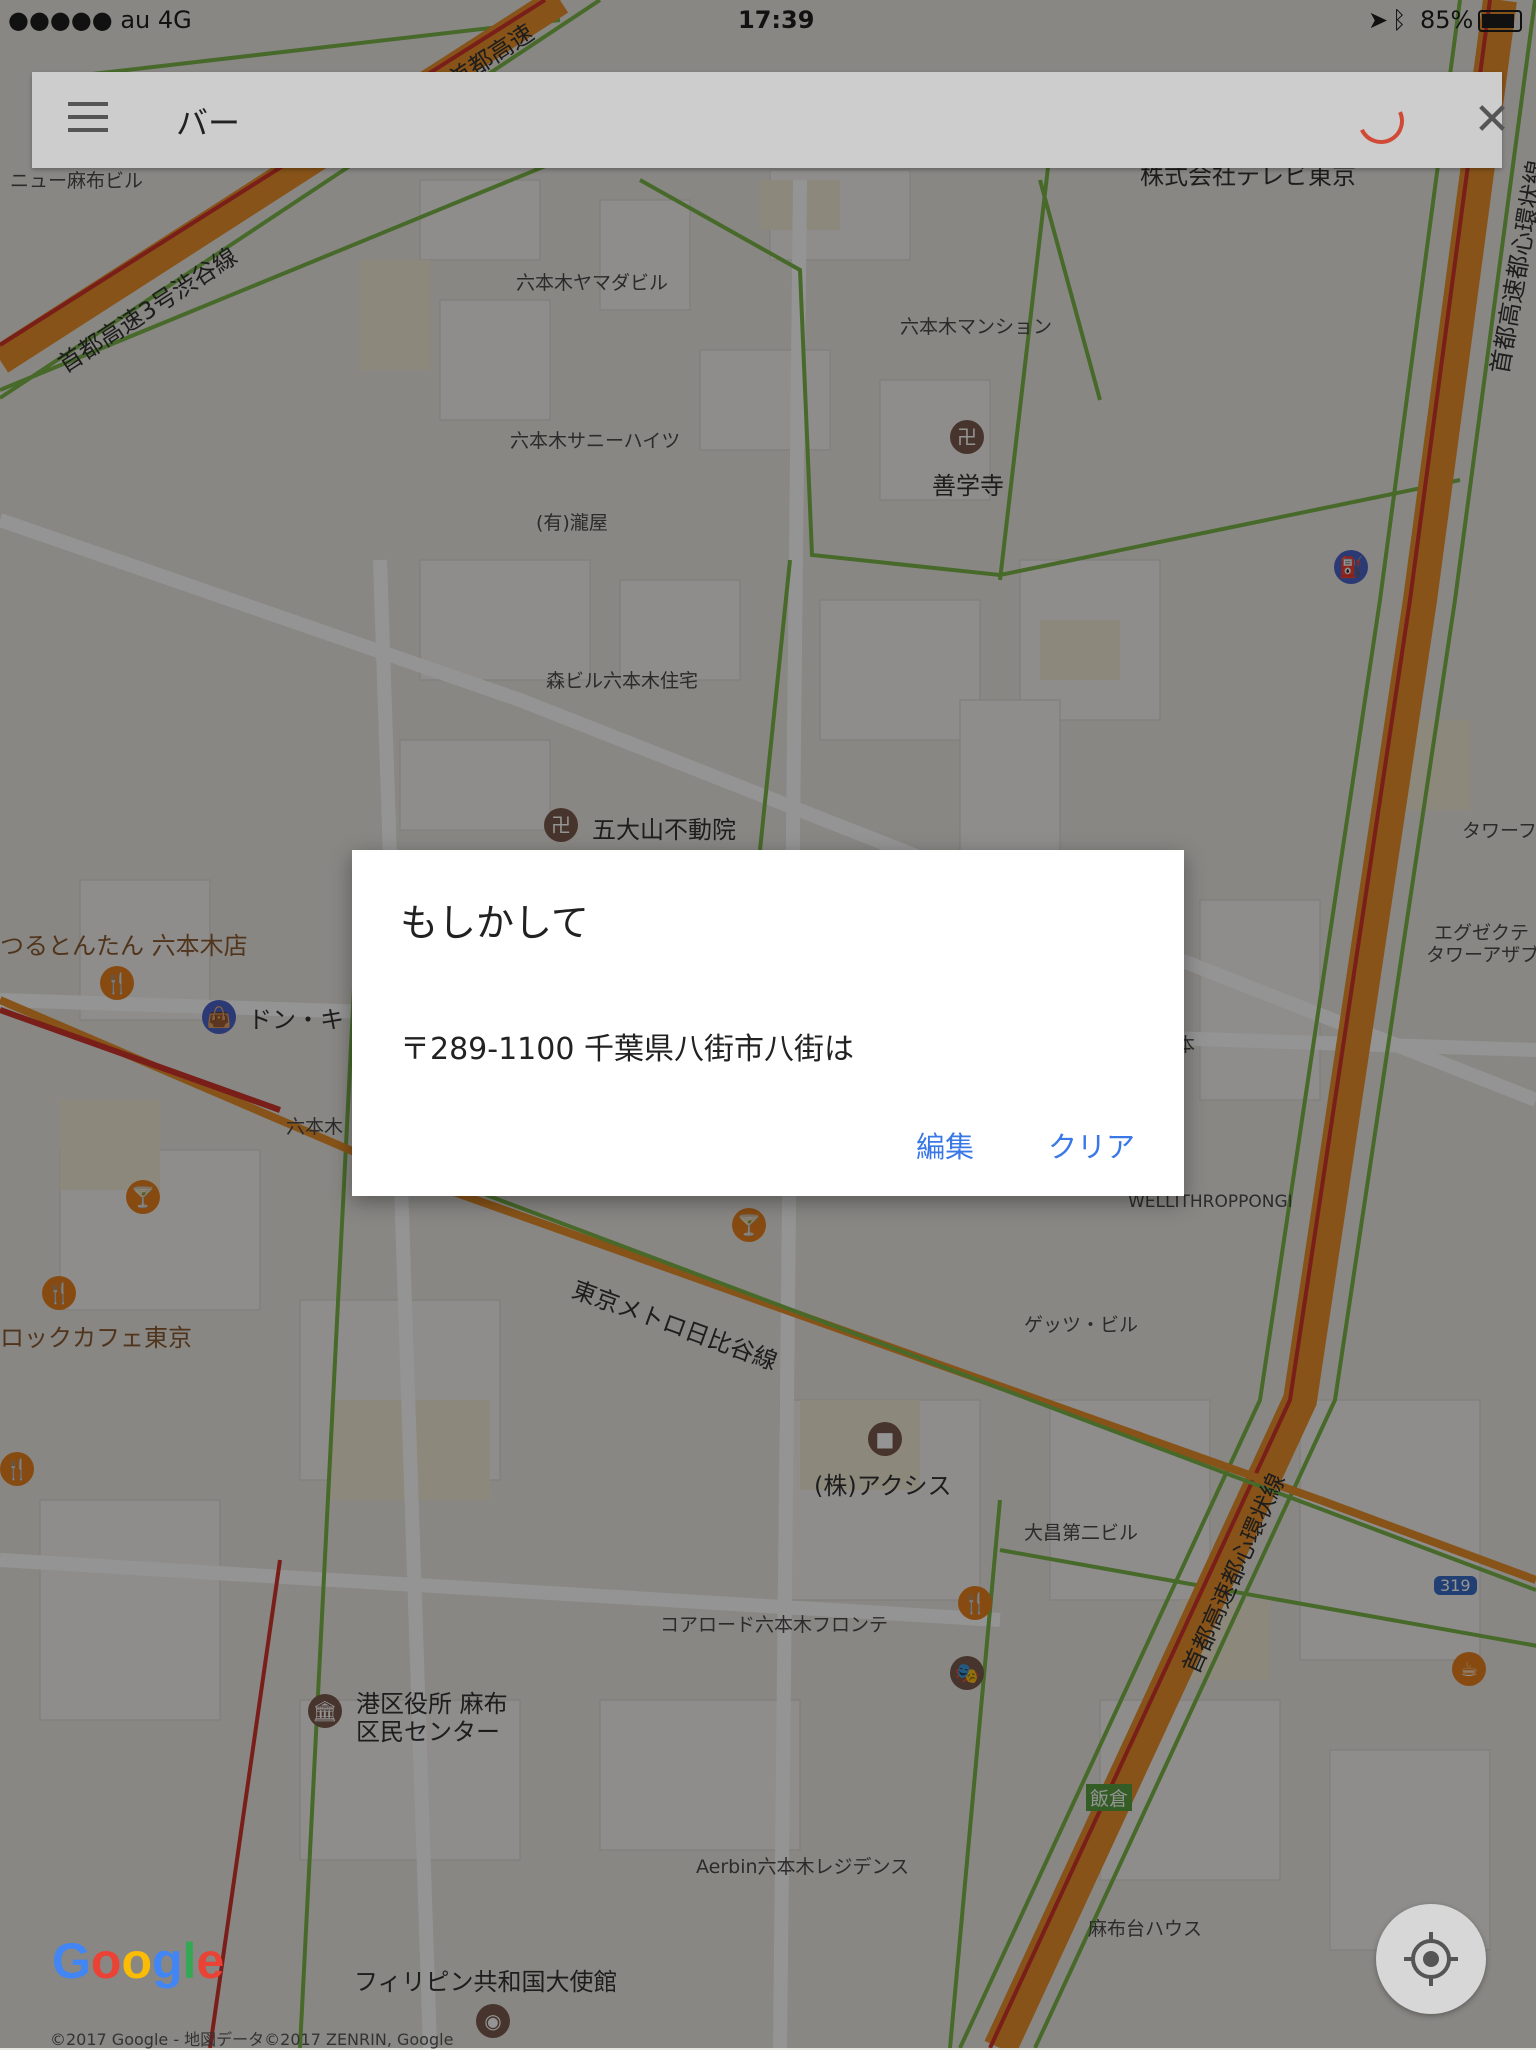 The height and width of the screenshot is (2050, 1536). What do you see at coordinates (100, 20) in the screenshot?
I see `carrier-signal: ●●●●● au 4G` at bounding box center [100, 20].